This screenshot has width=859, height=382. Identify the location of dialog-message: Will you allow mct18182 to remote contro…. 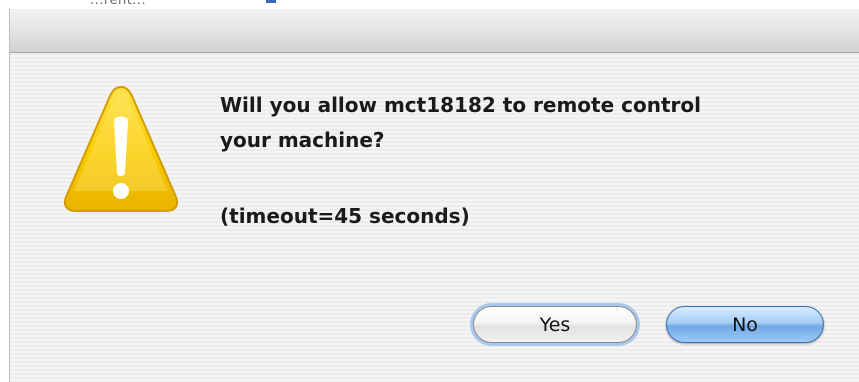
(460, 122).